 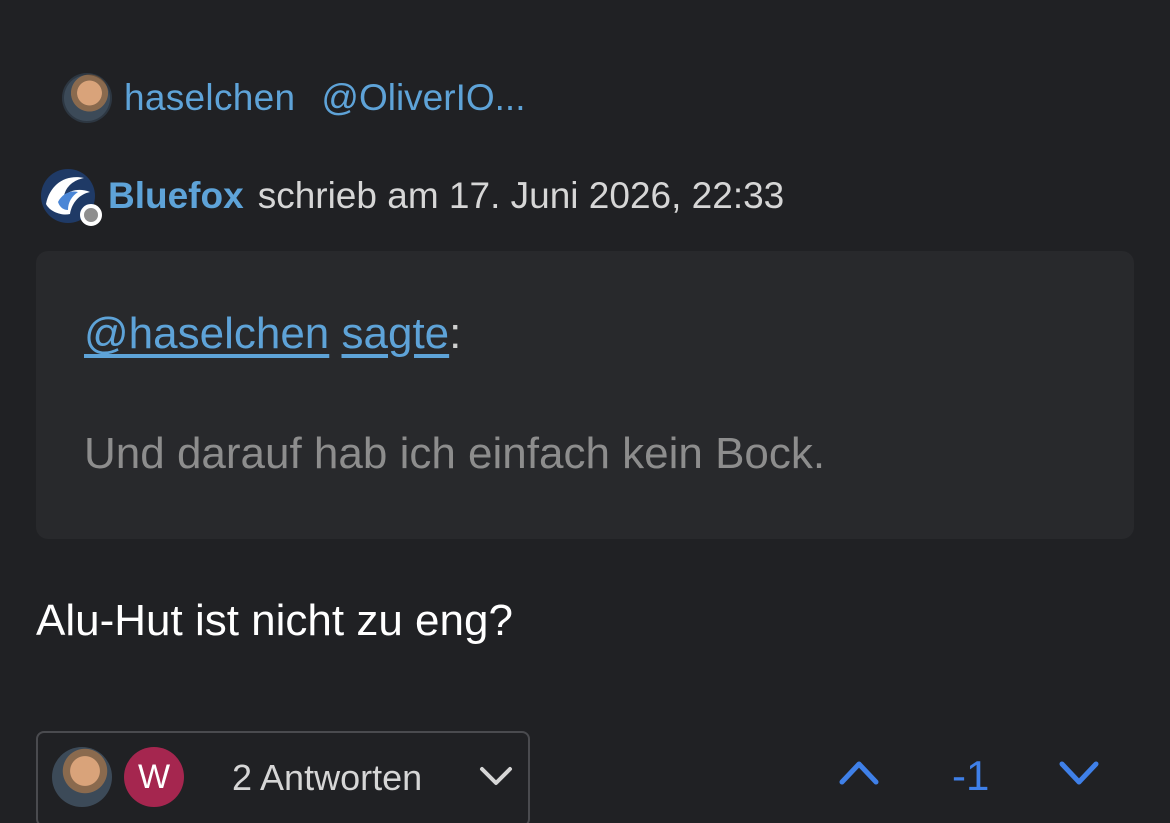 I want to click on quote-colon: :, so click(x=455, y=333).